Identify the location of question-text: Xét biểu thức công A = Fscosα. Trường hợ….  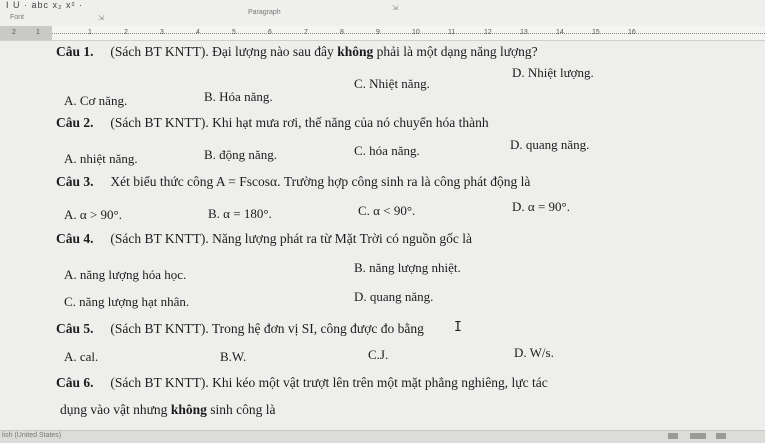
(320, 181).